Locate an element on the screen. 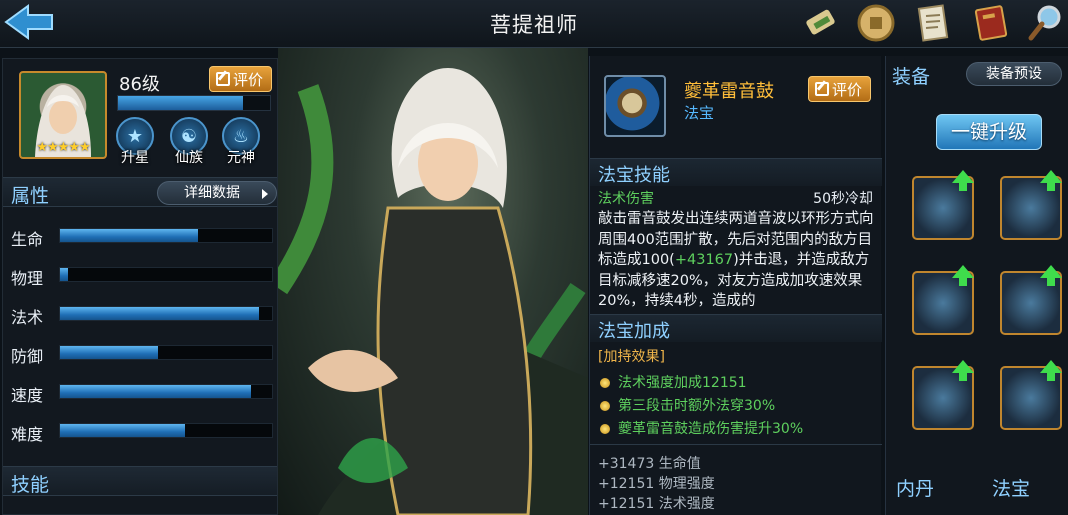 Image resolution: width=1068 pixels, height=515 pixels. damage-type: 法术伤害 is located at coordinates (626, 199).